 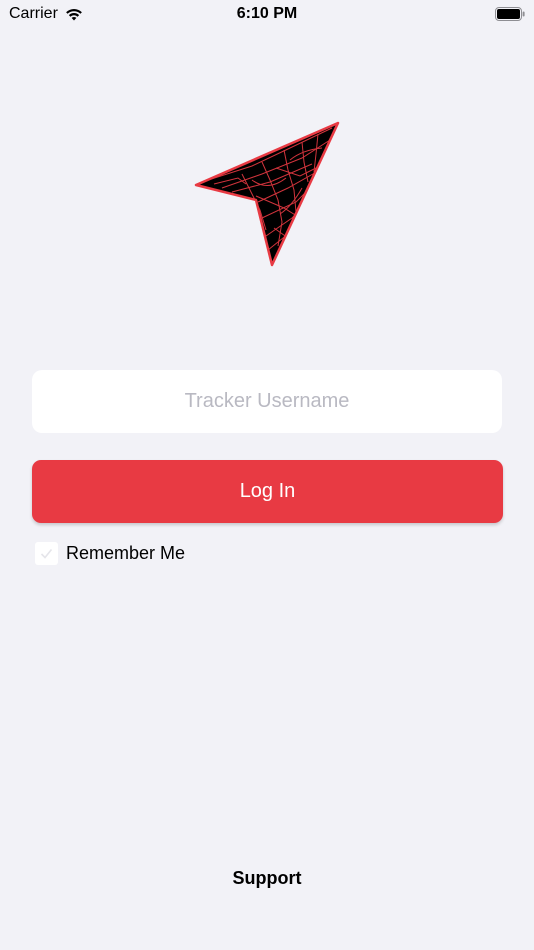 What do you see at coordinates (126, 552) in the screenshot?
I see `remember-me-label: Remember Me` at bounding box center [126, 552].